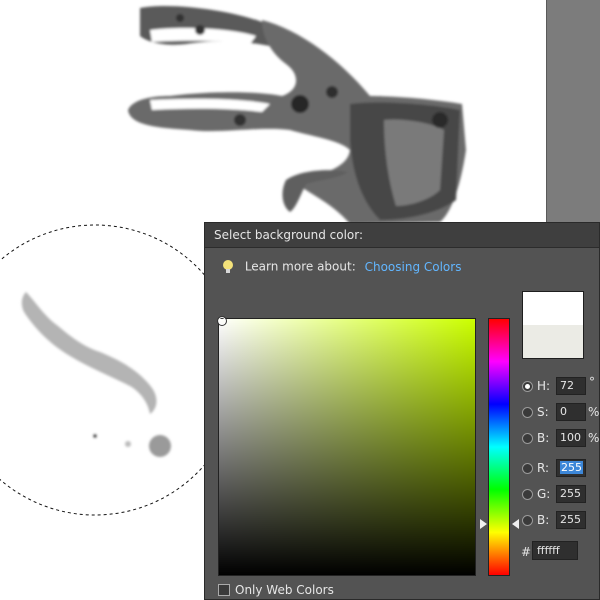 This screenshot has height=600, width=600. I want to click on wave-ink-shape, so click(96, 374).